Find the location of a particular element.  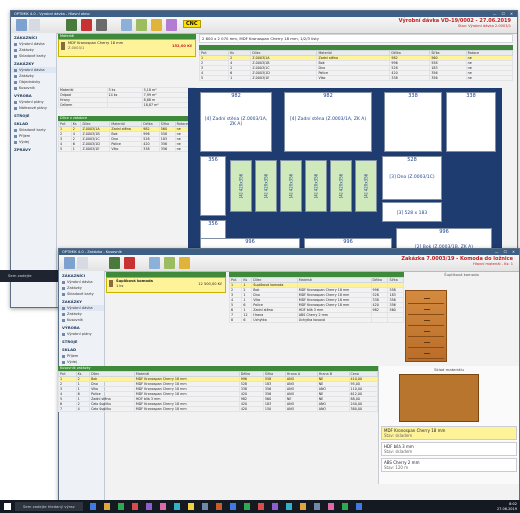

cnc-button: CNC is located at coordinates (192, 24).